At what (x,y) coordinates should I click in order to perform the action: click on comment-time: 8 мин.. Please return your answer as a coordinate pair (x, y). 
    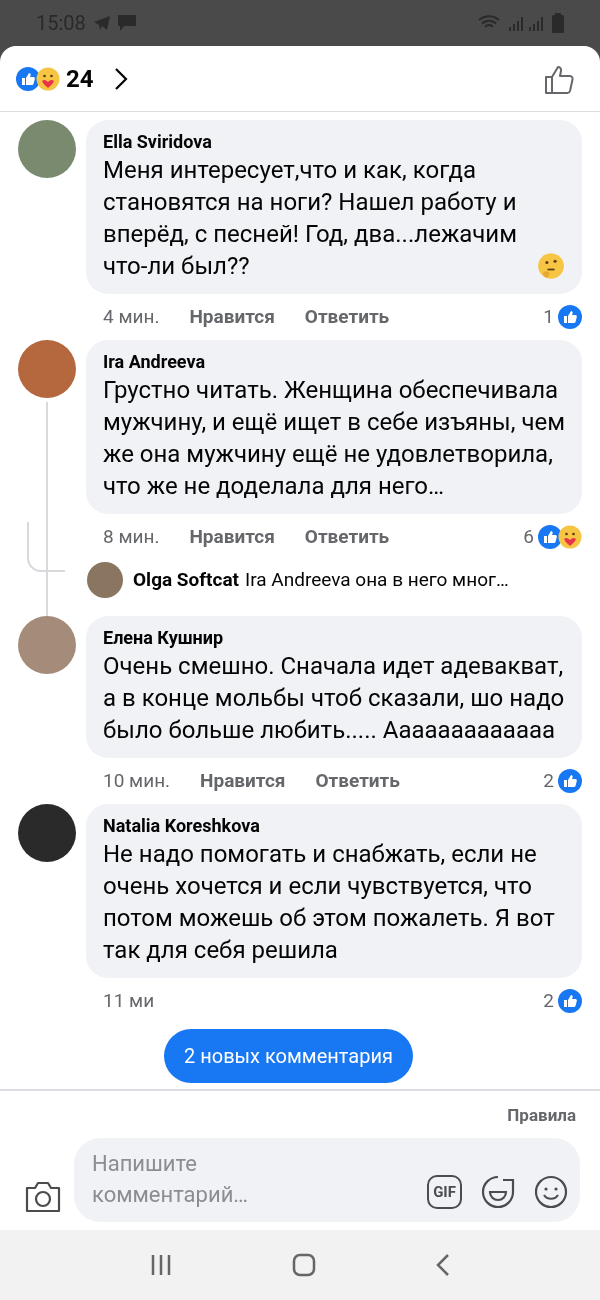
    Looking at the image, I should click on (131, 536).